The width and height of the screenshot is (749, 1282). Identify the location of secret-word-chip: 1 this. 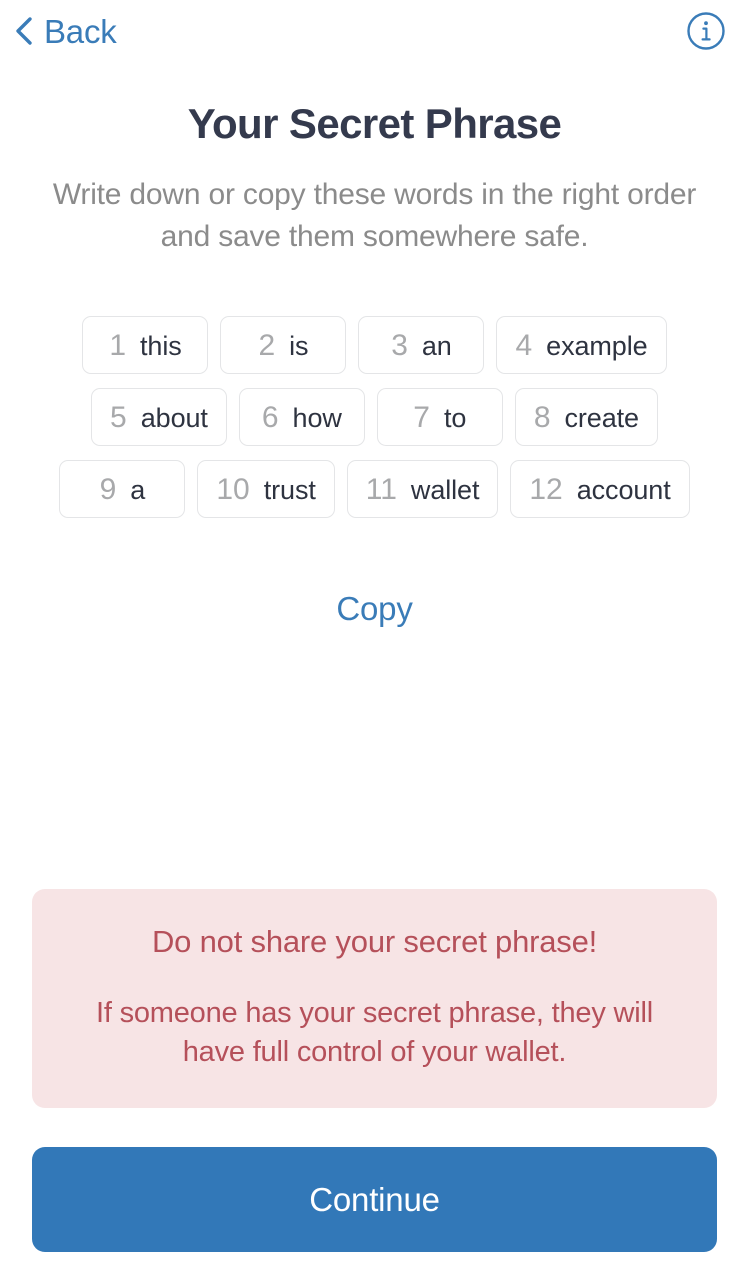
(145, 345).